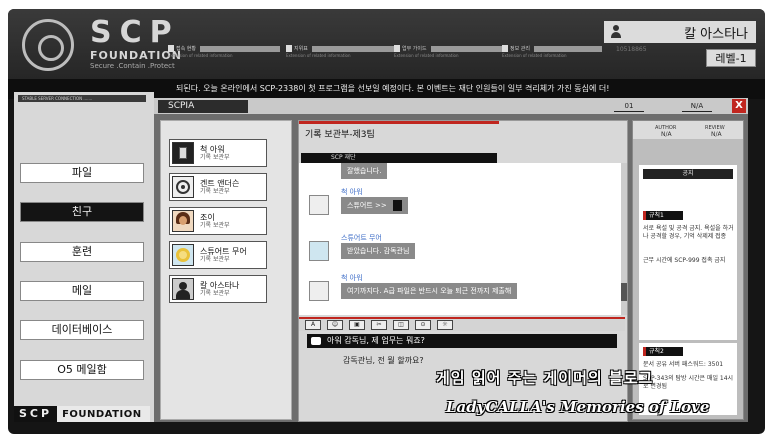 Image resolution: width=773 pixels, height=443 pixels. What do you see at coordinates (578, 407) in the screenshot?
I see `watermark-english: LadyCALLA's Memories of Love` at bounding box center [578, 407].